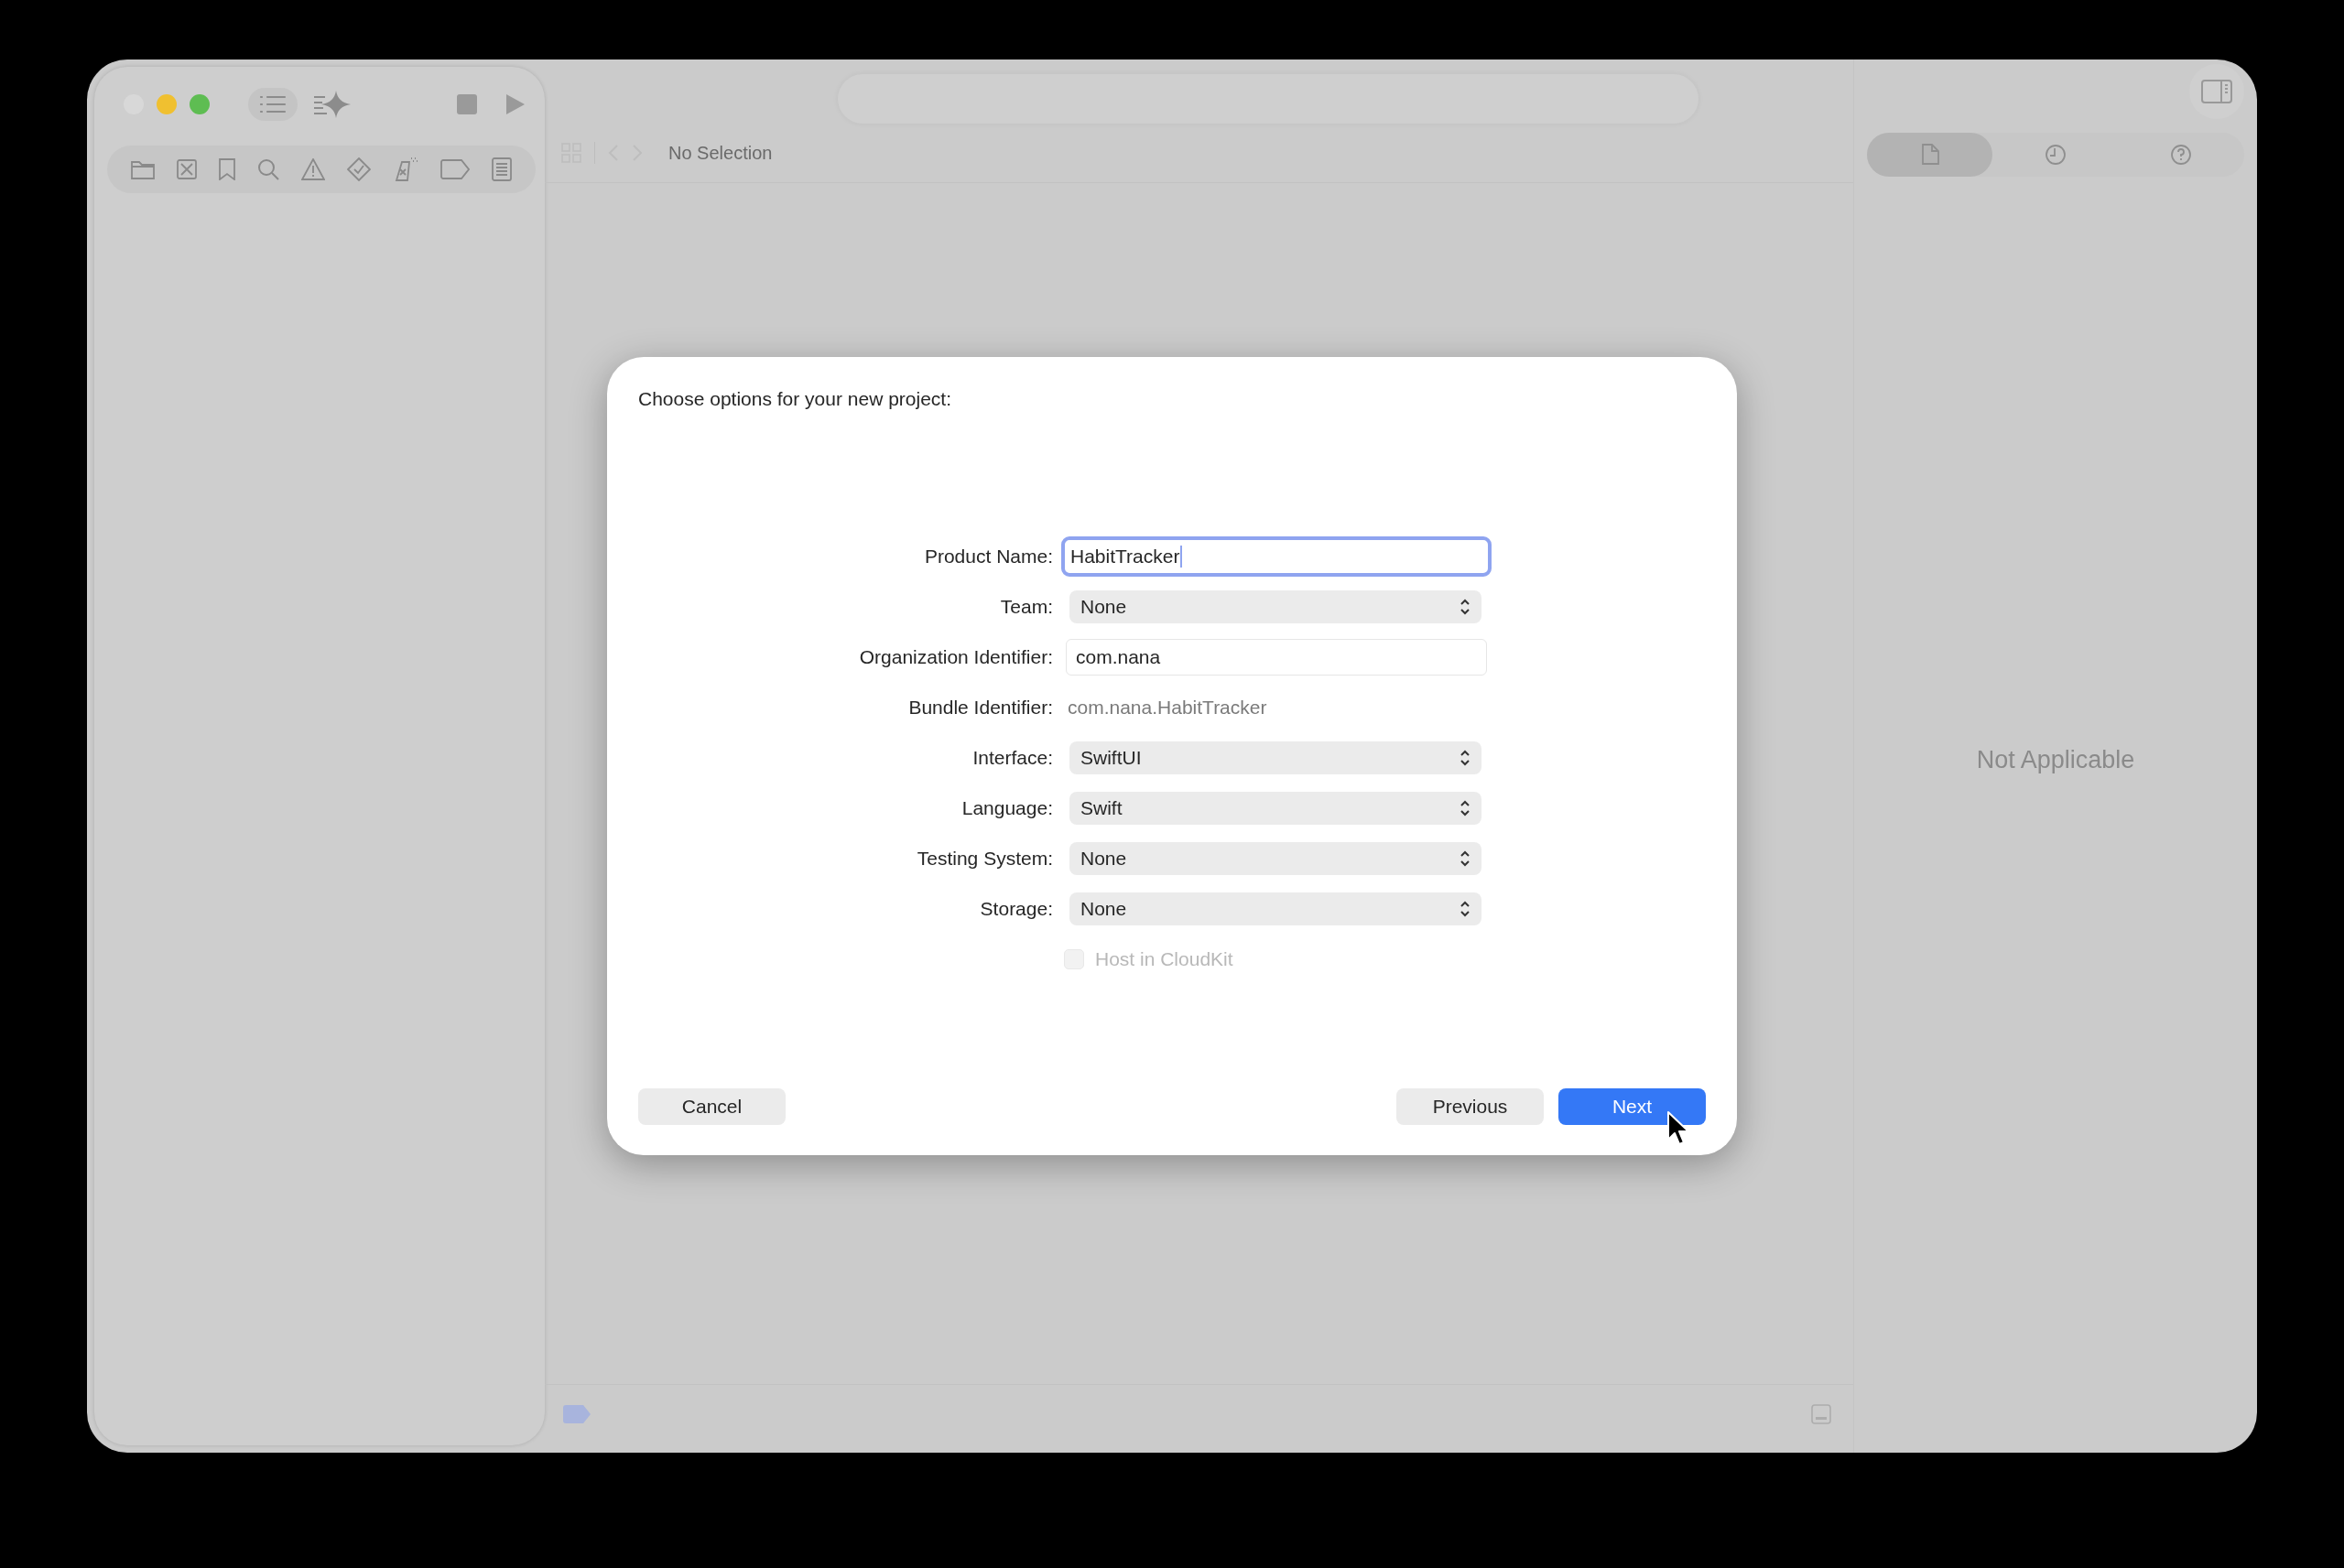 This screenshot has width=2344, height=1568. Describe the element at coordinates (359, 169) in the screenshot. I see `diamond-check-icon` at that location.